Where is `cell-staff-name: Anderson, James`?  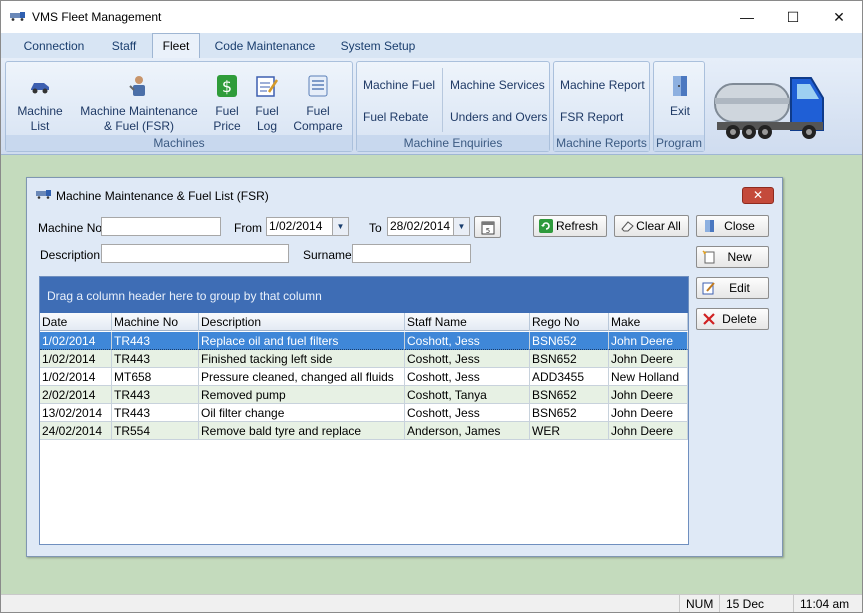 cell-staff-name: Anderson, James is located at coordinates (467, 431).